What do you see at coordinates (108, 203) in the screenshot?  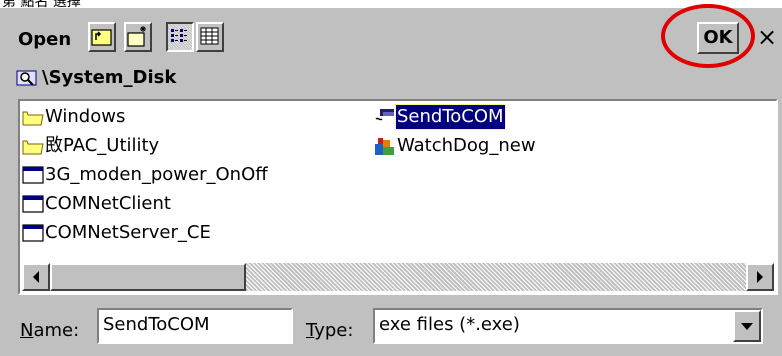 I see `file-item-label: COMNetClient` at bounding box center [108, 203].